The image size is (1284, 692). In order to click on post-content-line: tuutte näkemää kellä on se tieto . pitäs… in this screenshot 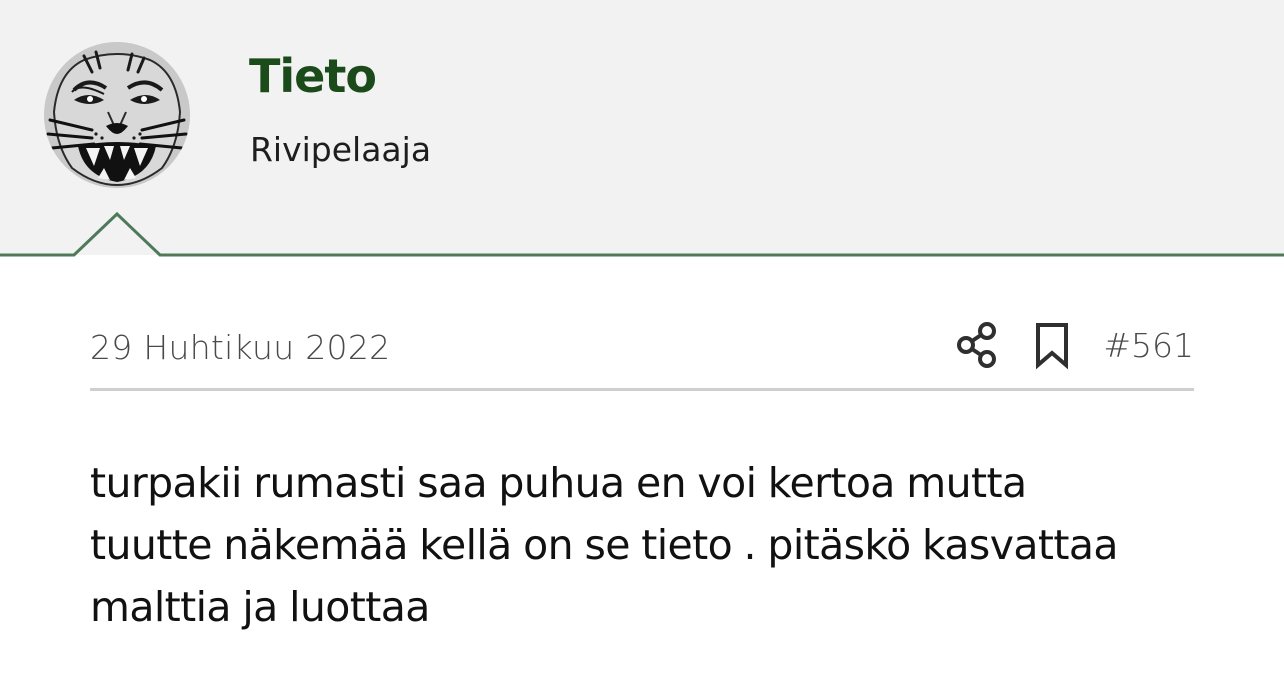, I will do `click(604, 545)`.